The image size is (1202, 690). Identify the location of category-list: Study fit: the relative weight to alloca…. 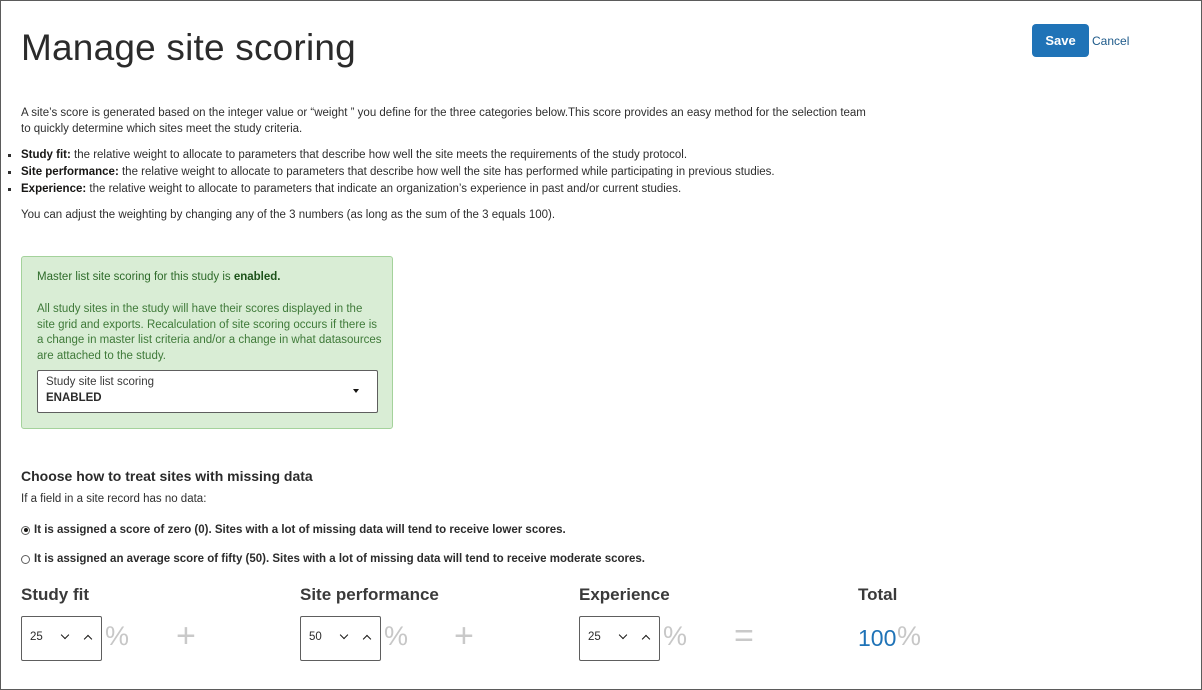
(391, 172).